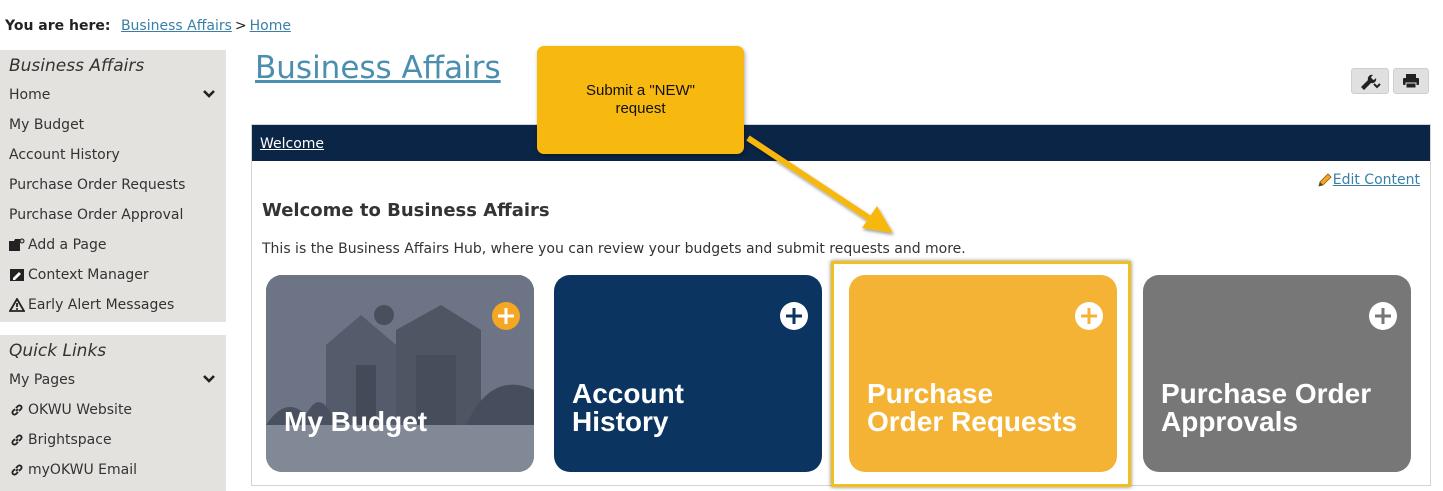 This screenshot has height=491, width=1443. Describe the element at coordinates (1376, 180) in the screenshot. I see `edit-content-label: Edit Content` at that location.